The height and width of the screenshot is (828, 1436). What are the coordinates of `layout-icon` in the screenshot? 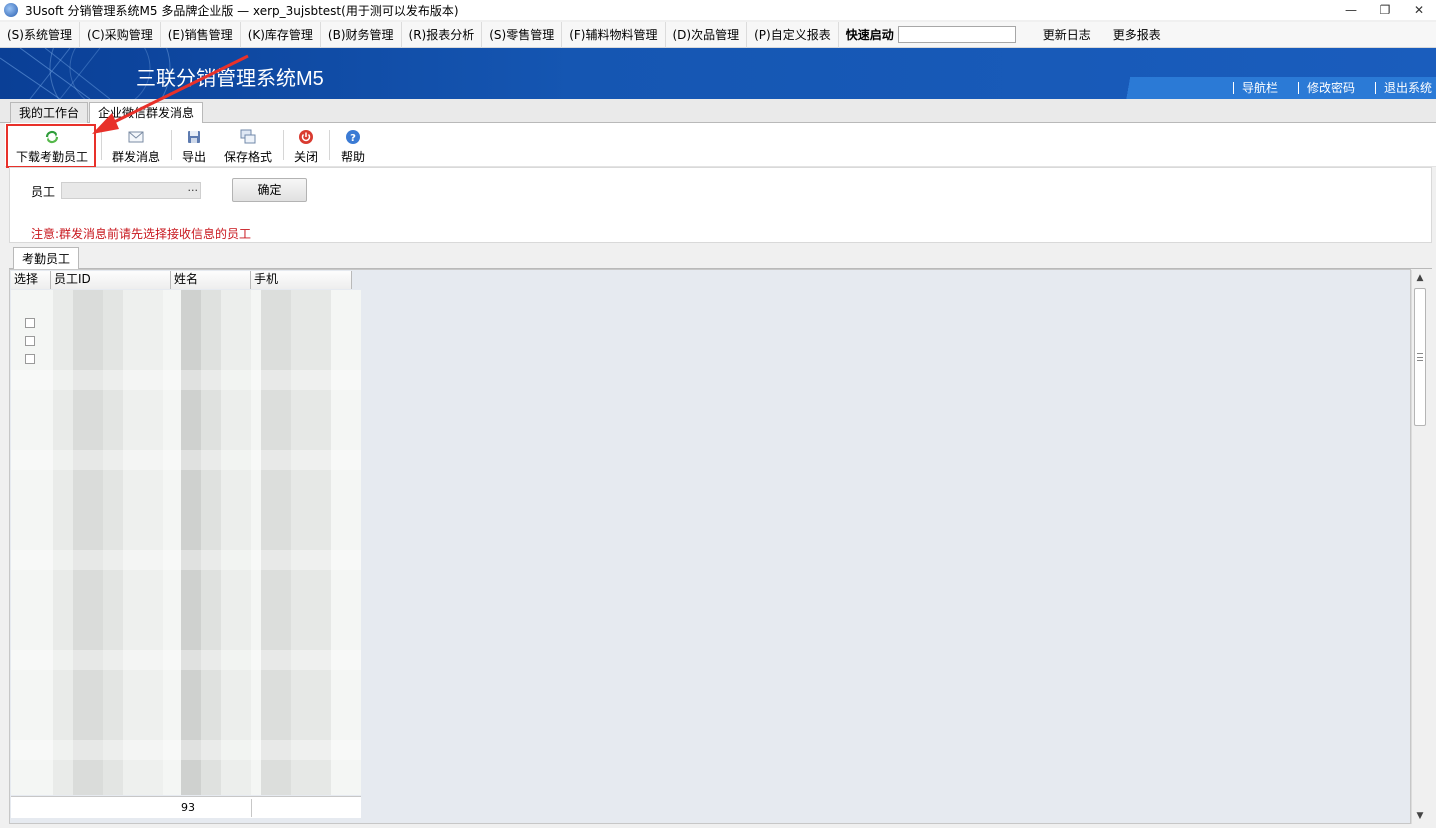 It's located at (248, 137).